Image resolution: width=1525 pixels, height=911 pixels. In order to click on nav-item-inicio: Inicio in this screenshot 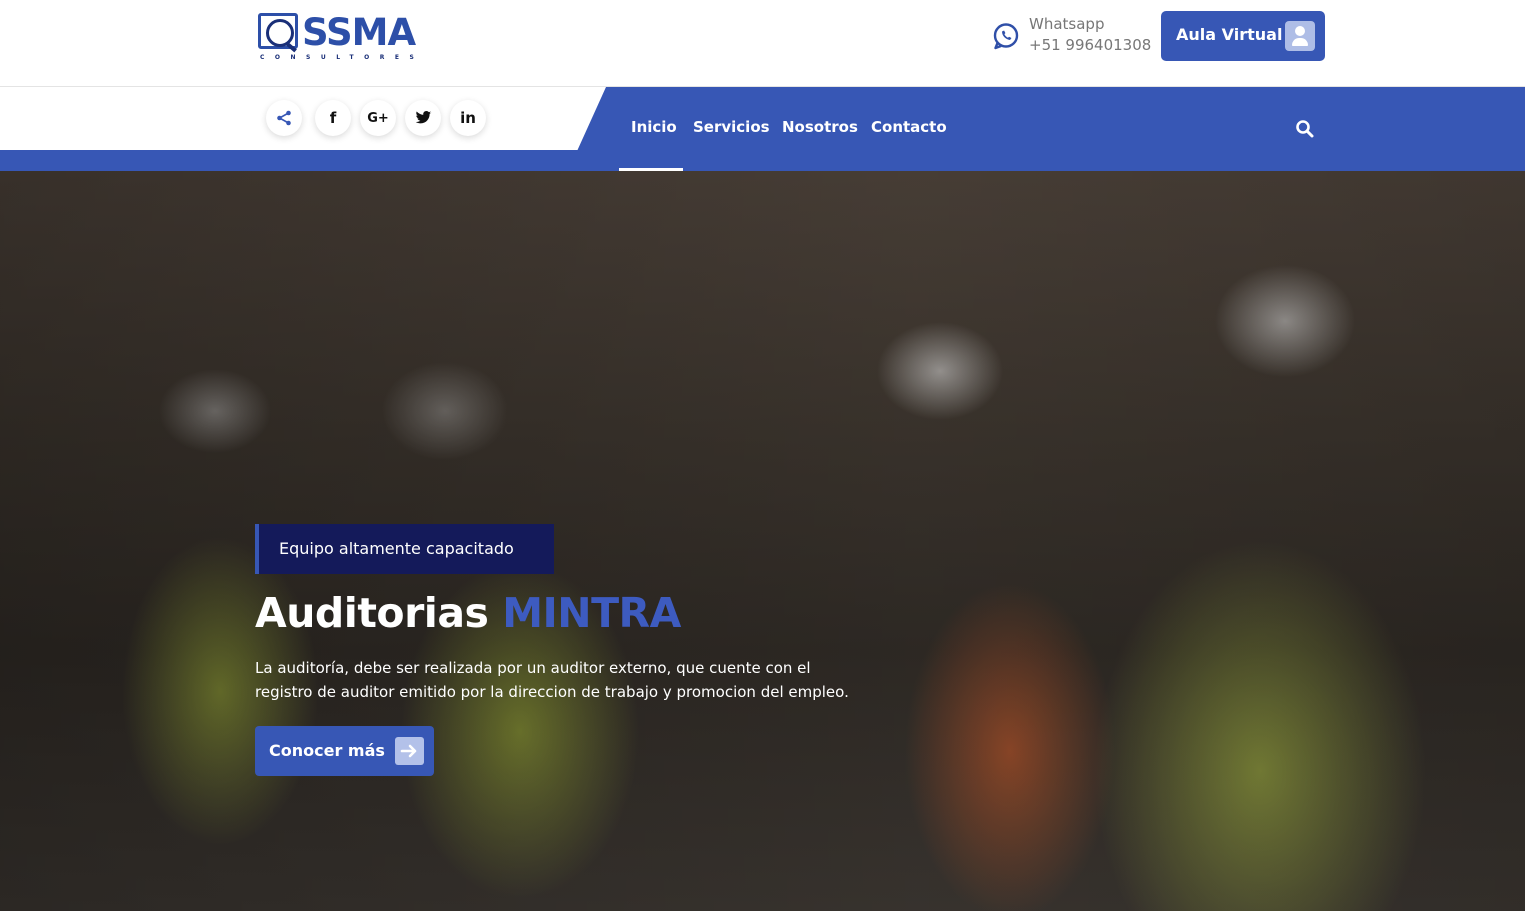, I will do `click(654, 127)`.